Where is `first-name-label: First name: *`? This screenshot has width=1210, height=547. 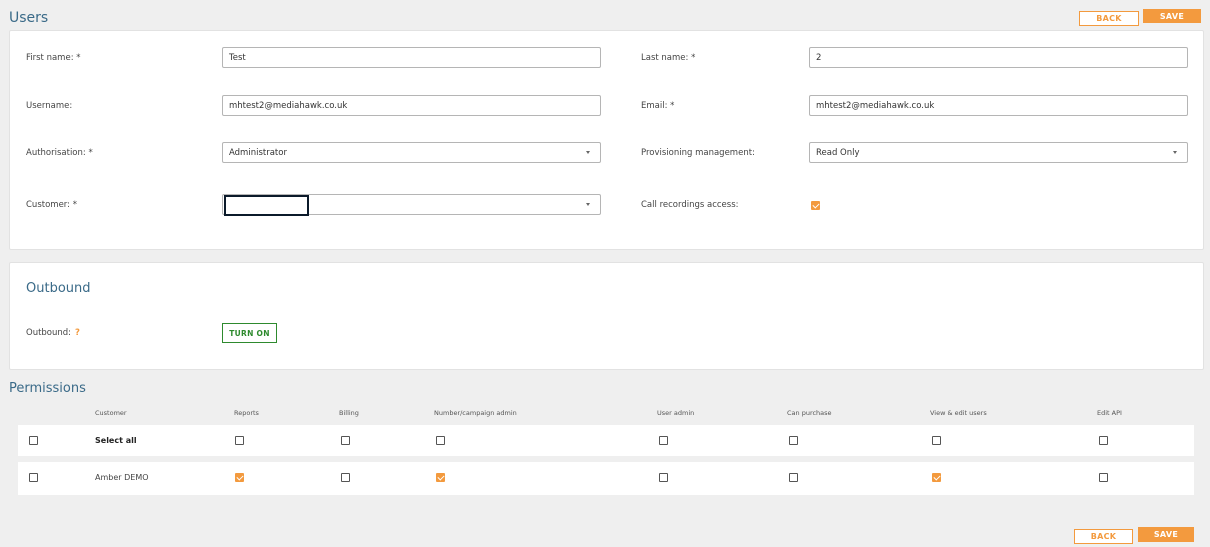
first-name-label: First name: * is located at coordinates (53, 58).